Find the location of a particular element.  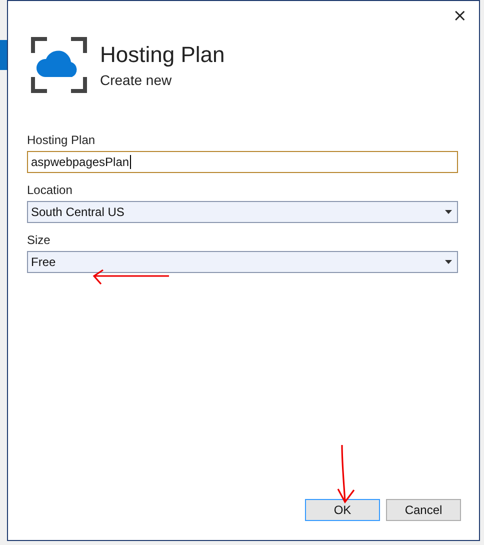

dropdown: Free is located at coordinates (242, 262).